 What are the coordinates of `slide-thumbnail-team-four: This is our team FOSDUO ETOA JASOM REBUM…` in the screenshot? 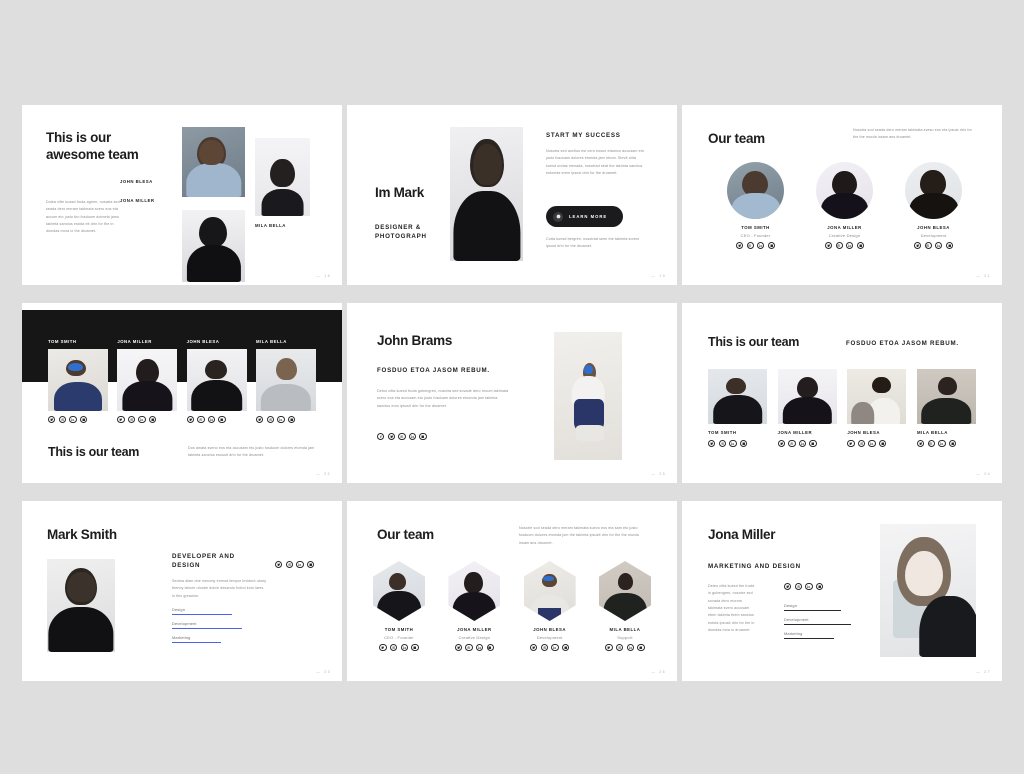 It's located at (842, 393).